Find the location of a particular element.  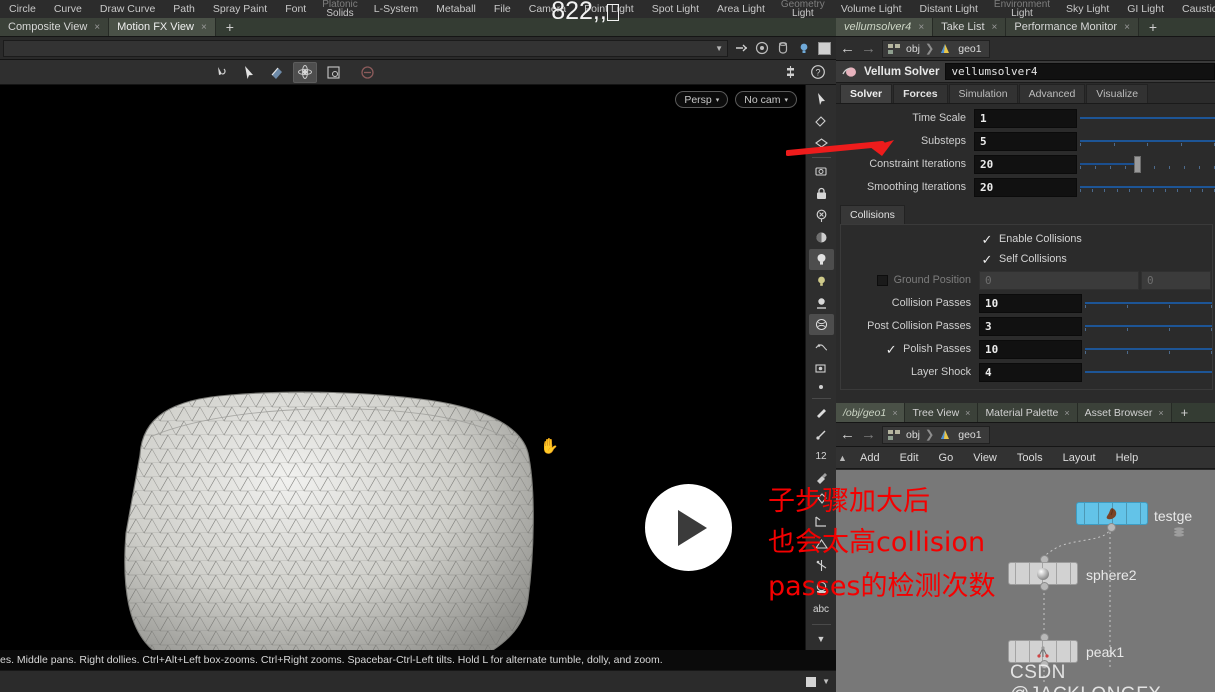

tab-visualize: Visualize is located at coordinates (1117, 93).